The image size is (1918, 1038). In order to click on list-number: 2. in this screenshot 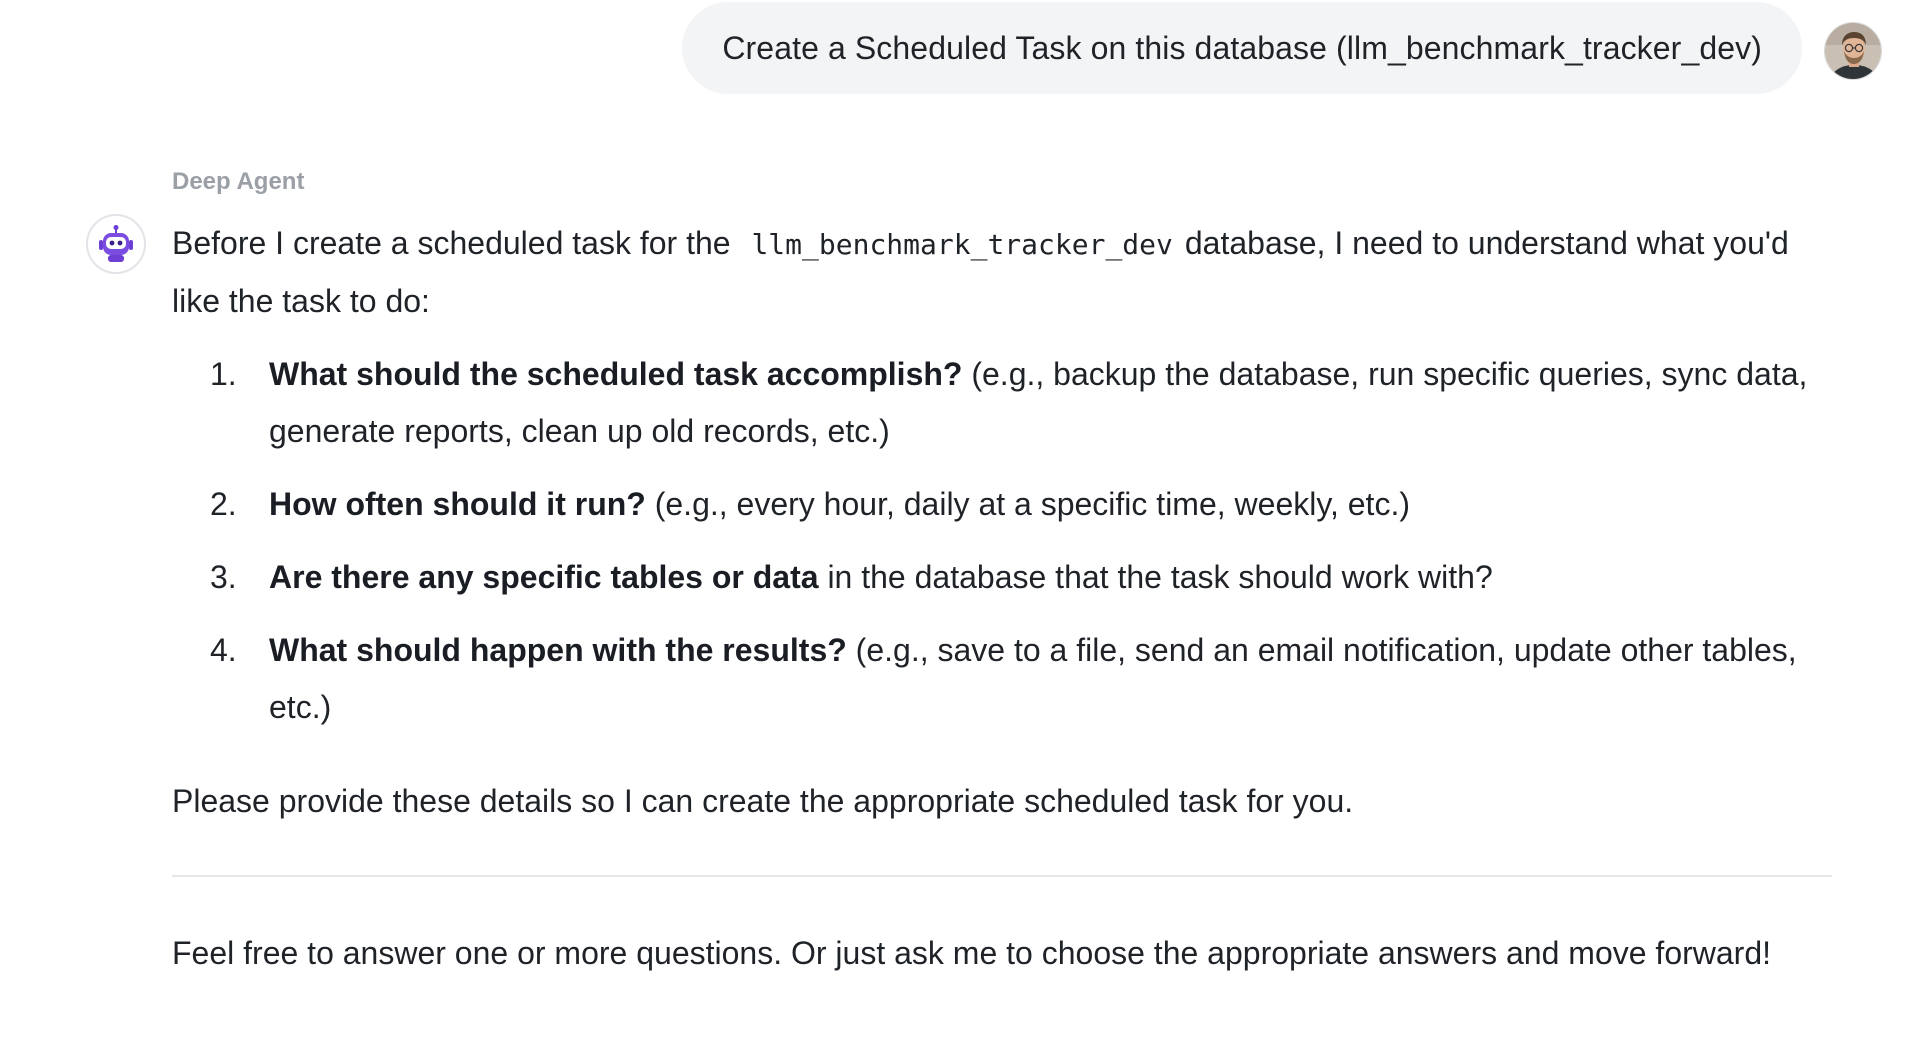, I will do `click(223, 504)`.